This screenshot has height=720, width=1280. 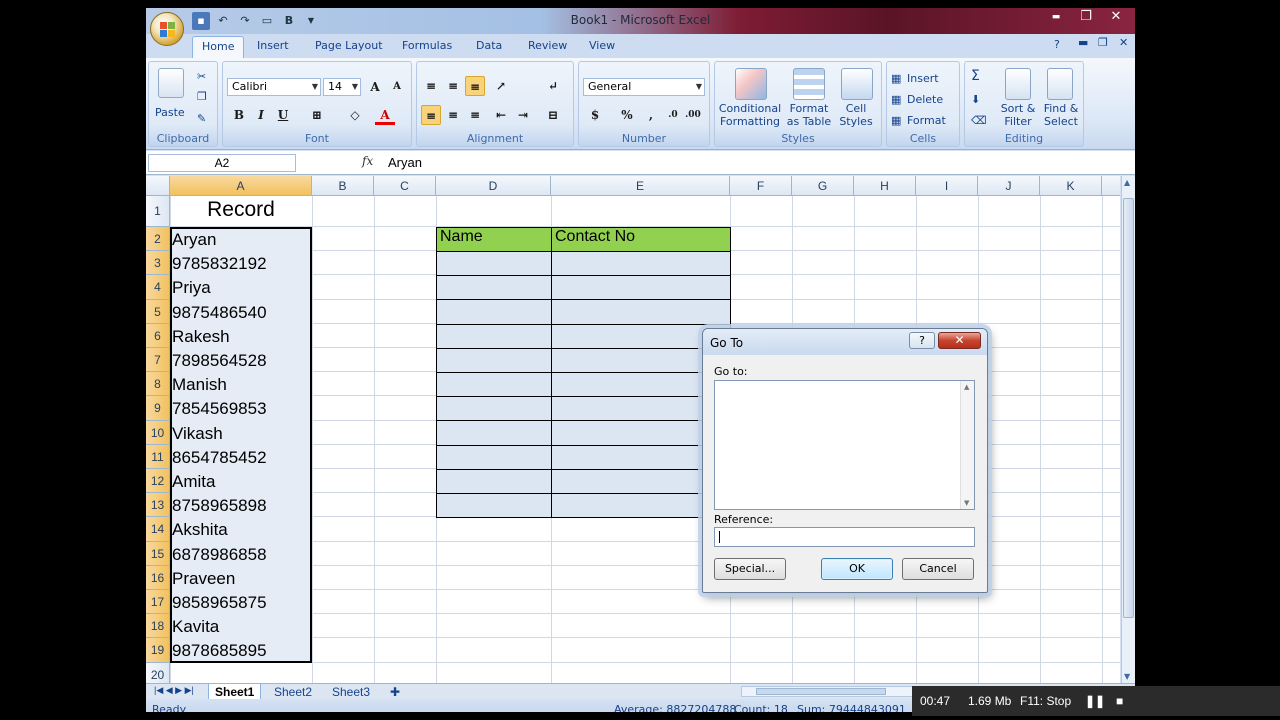 What do you see at coordinates (922, 340) in the screenshot?
I see `dialog-help-button: ?` at bounding box center [922, 340].